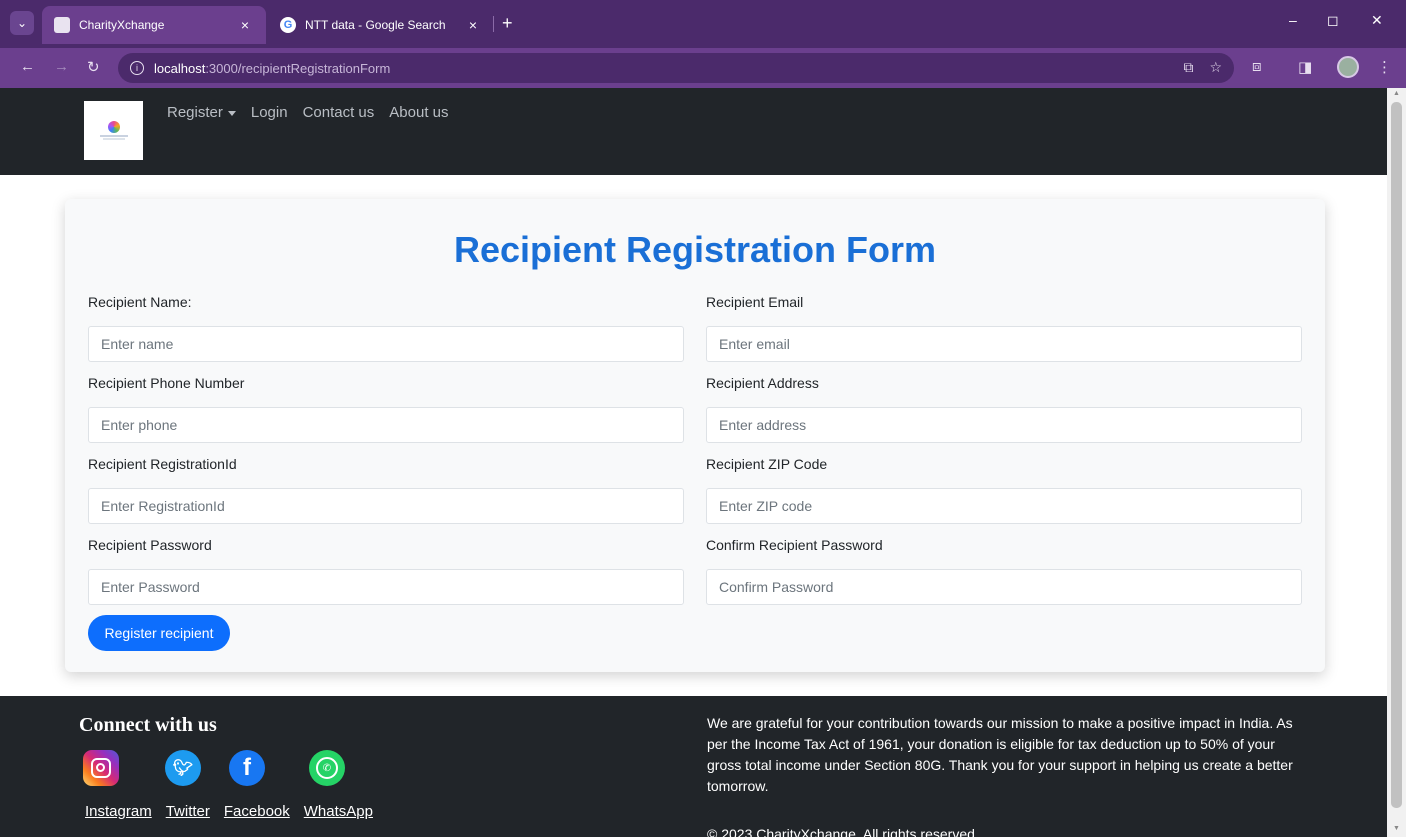  I want to click on page-scrollbar: ▲ ▼, so click(1396, 462).